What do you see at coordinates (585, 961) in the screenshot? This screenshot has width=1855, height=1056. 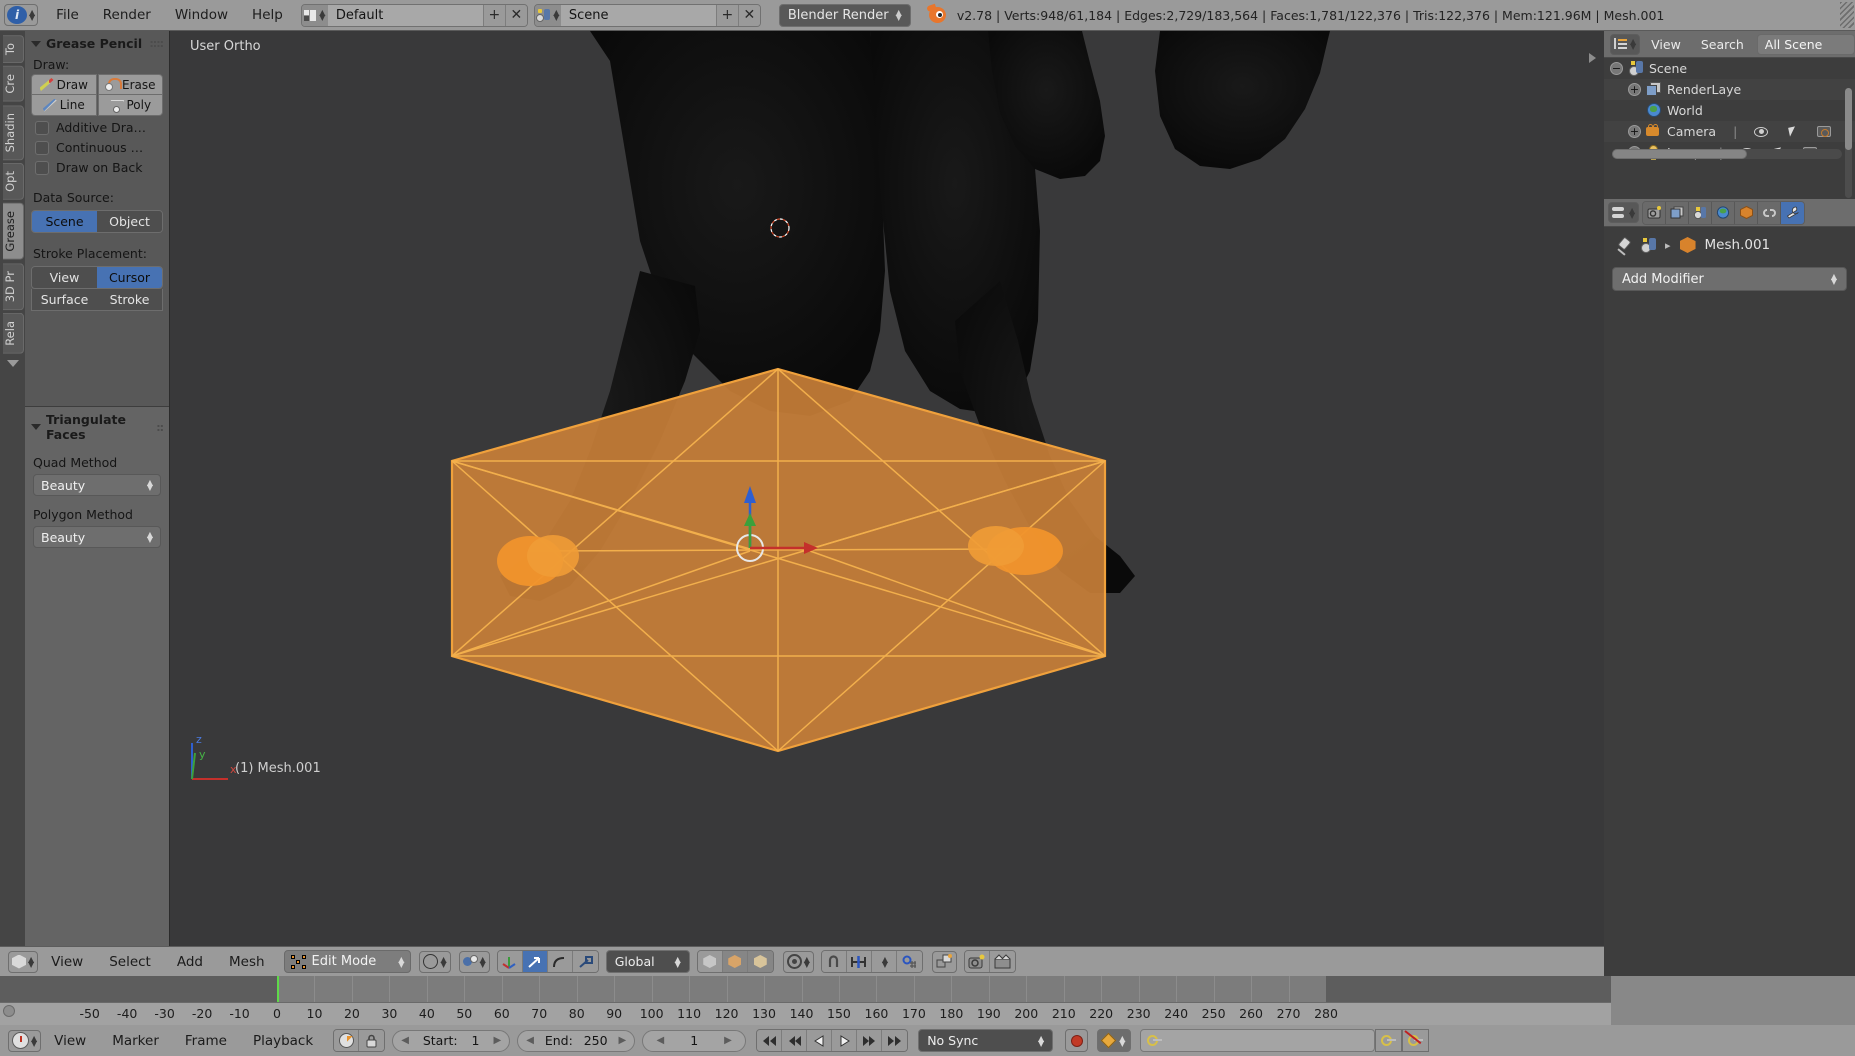 I see `scale-manipulator-button` at bounding box center [585, 961].